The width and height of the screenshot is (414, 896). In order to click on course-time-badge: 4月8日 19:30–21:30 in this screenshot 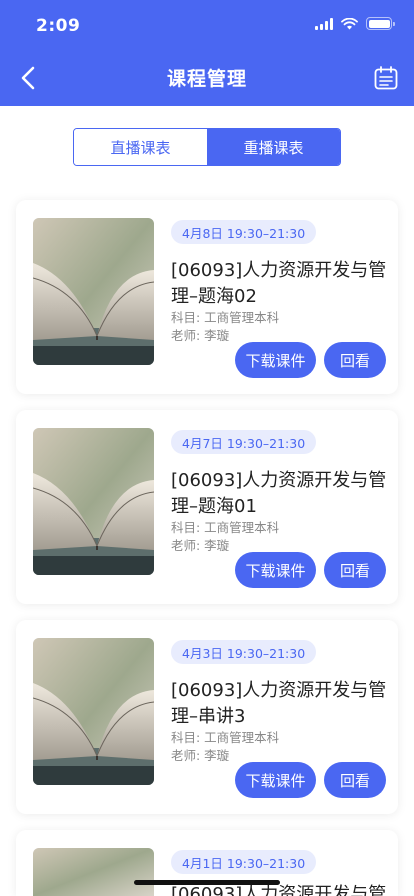, I will do `click(244, 232)`.